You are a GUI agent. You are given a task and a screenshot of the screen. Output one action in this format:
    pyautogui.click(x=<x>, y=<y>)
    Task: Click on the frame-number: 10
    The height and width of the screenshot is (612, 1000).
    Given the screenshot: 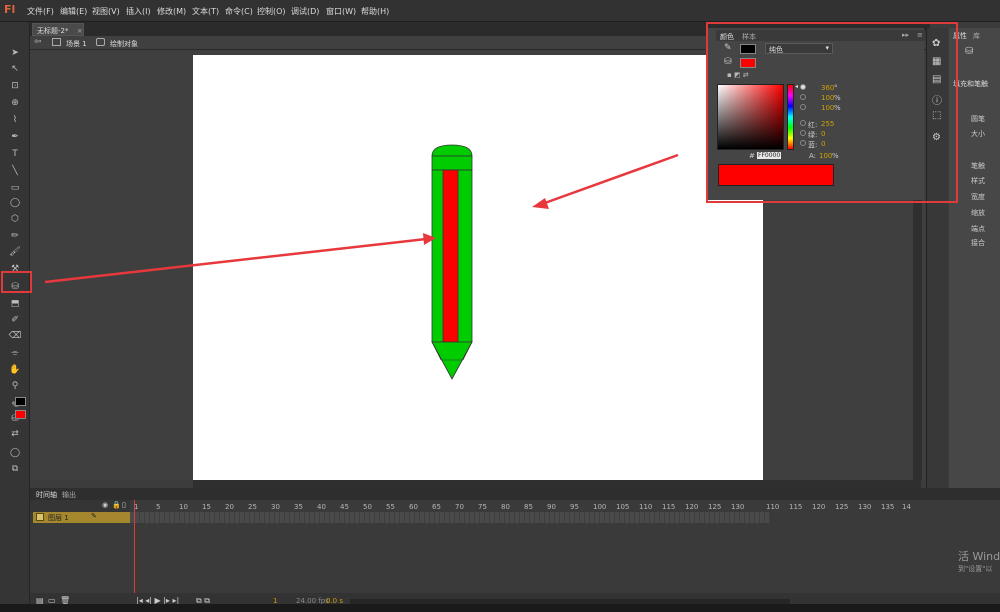 What is the action you would take?
    pyautogui.click(x=183, y=507)
    